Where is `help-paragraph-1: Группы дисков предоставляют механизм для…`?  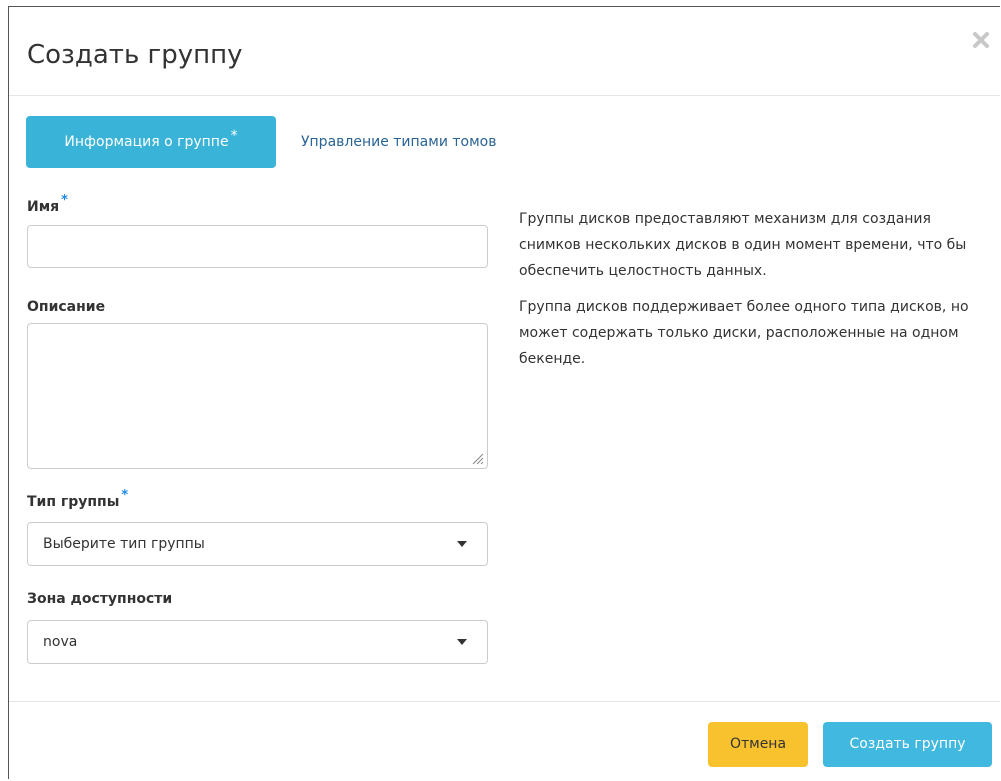 help-paragraph-1: Группы дисков предоставляют механизм для… is located at coordinates (743, 245).